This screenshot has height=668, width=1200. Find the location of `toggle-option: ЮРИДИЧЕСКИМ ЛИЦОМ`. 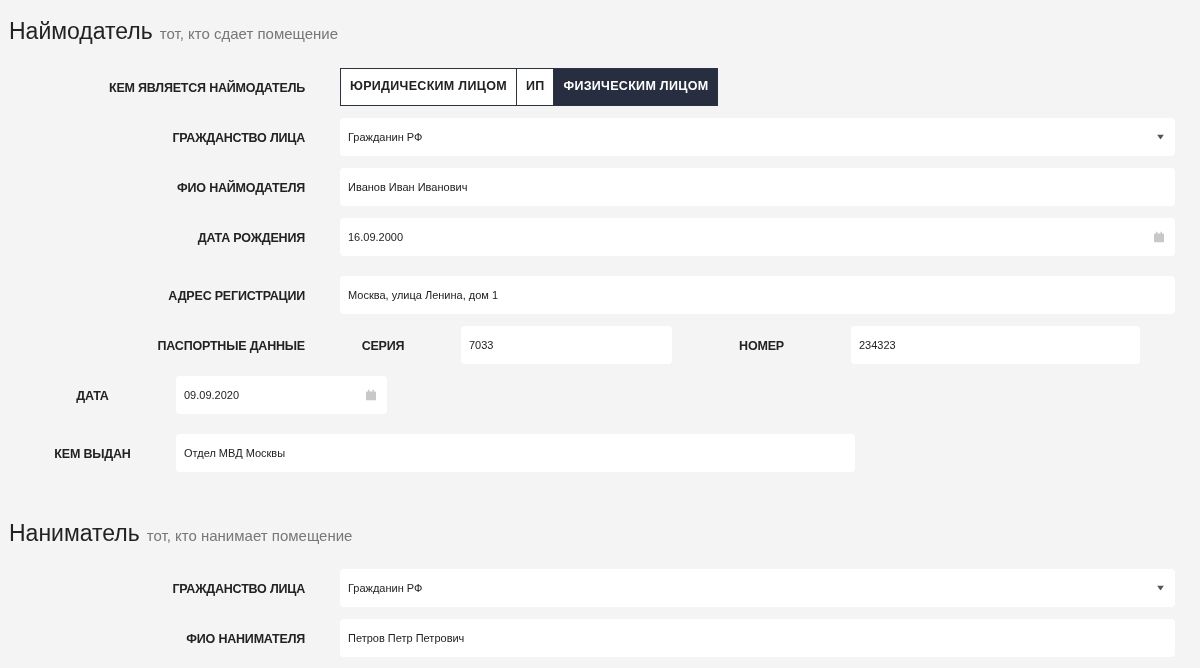

toggle-option: ЮРИДИЧЕСКИМ ЛИЦОМ is located at coordinates (428, 86).